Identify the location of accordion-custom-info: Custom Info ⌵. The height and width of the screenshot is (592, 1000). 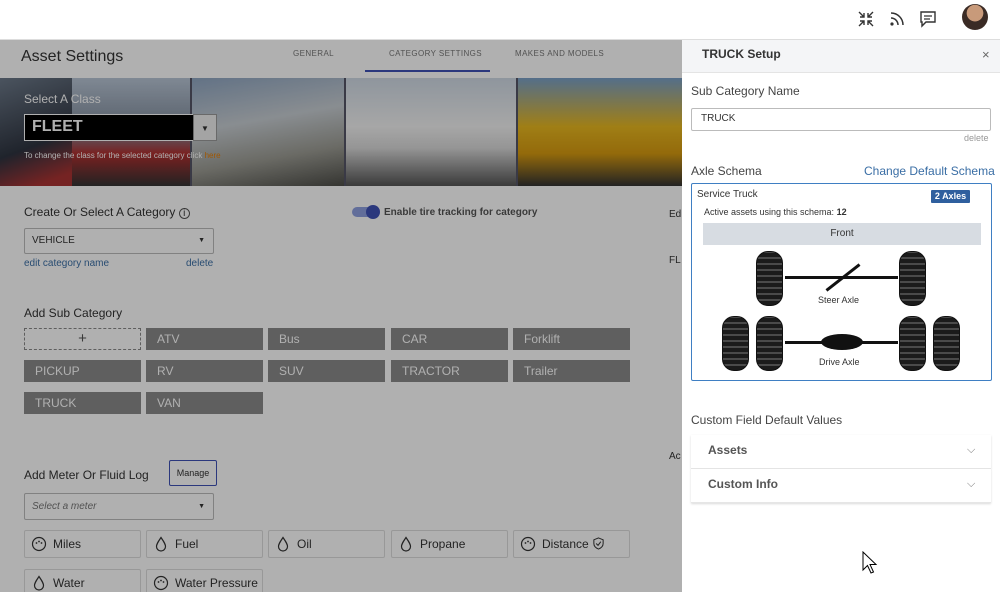
(841, 486).